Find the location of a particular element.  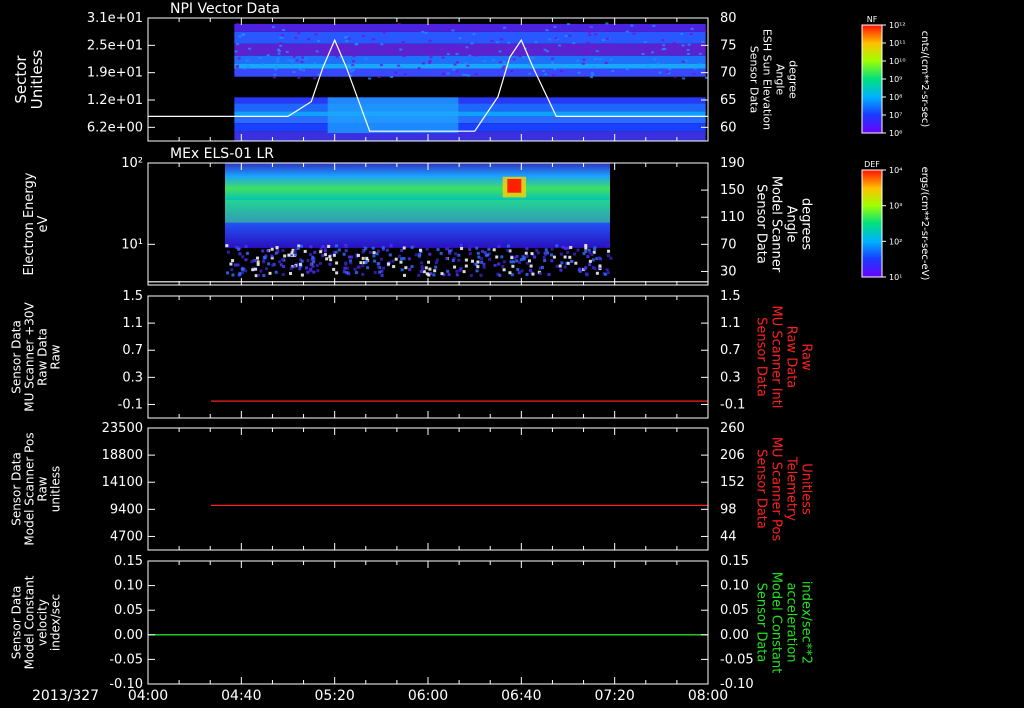

colorbar-label: NF is located at coordinates (872, 19).